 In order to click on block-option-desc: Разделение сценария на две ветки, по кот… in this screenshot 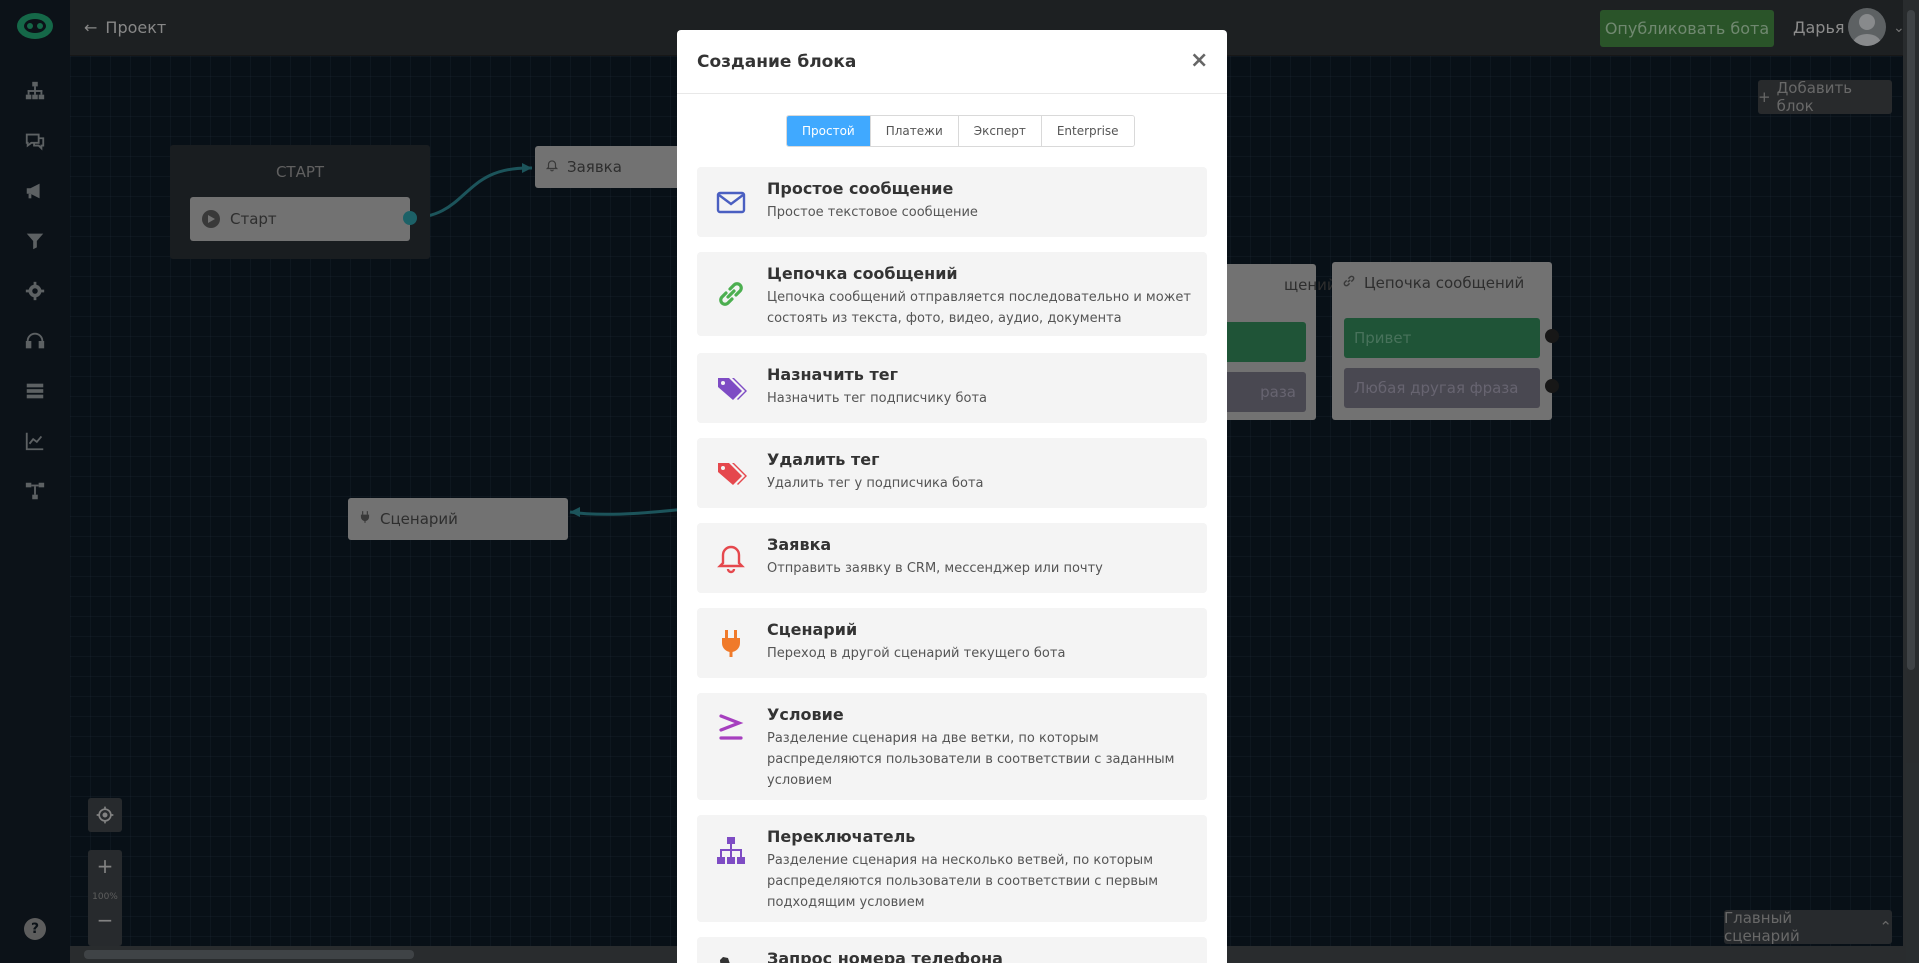, I will do `click(971, 759)`.